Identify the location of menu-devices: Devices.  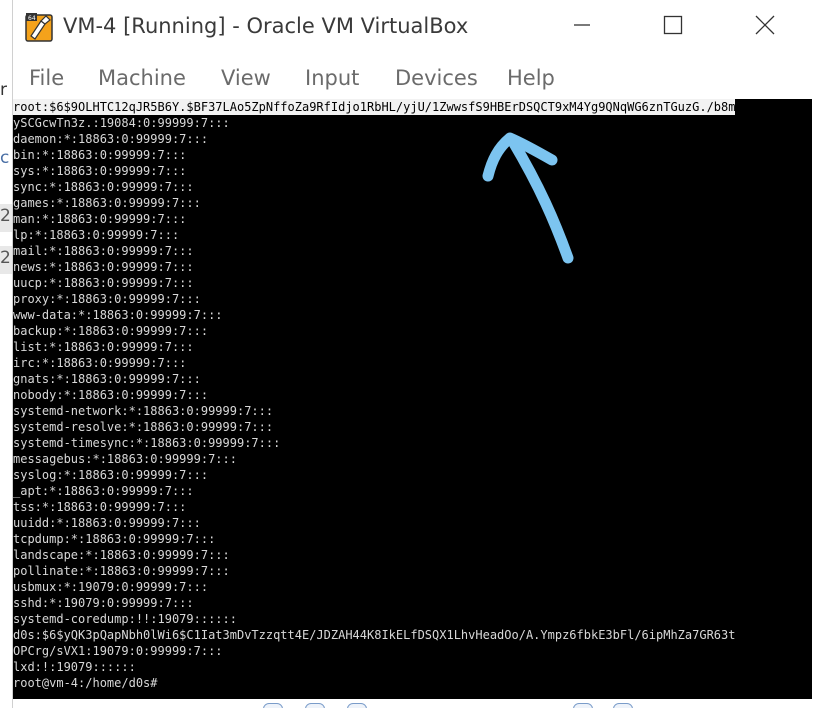
(436, 78).